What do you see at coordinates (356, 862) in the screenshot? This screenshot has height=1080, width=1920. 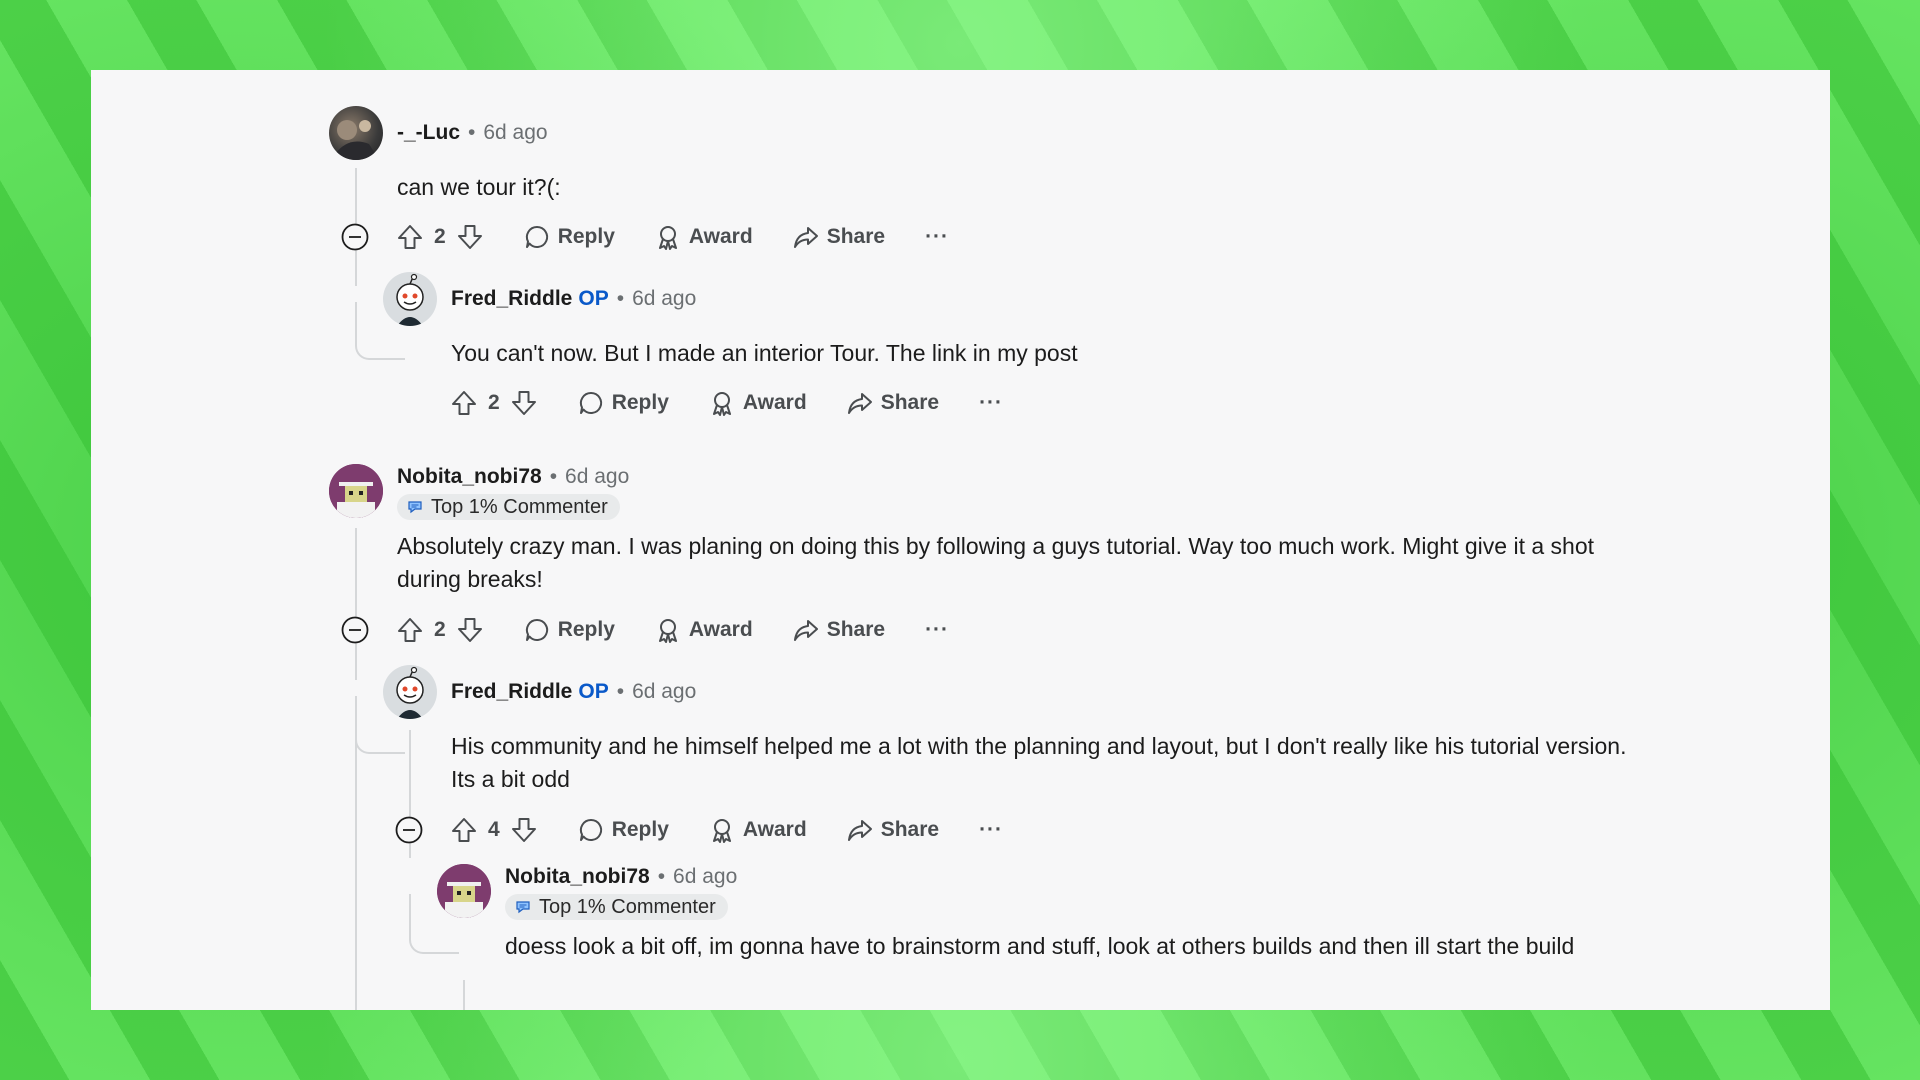 I see `thread-line-nobita-bottom` at bounding box center [356, 862].